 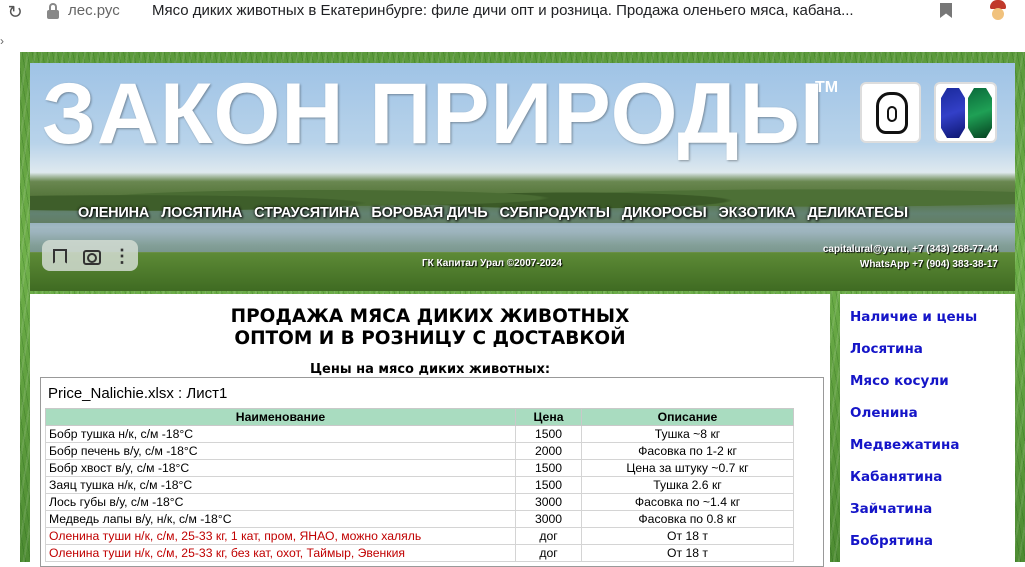 I want to click on cell-name: Бобр хвост в/у, с/м -18°C, so click(x=280, y=468).